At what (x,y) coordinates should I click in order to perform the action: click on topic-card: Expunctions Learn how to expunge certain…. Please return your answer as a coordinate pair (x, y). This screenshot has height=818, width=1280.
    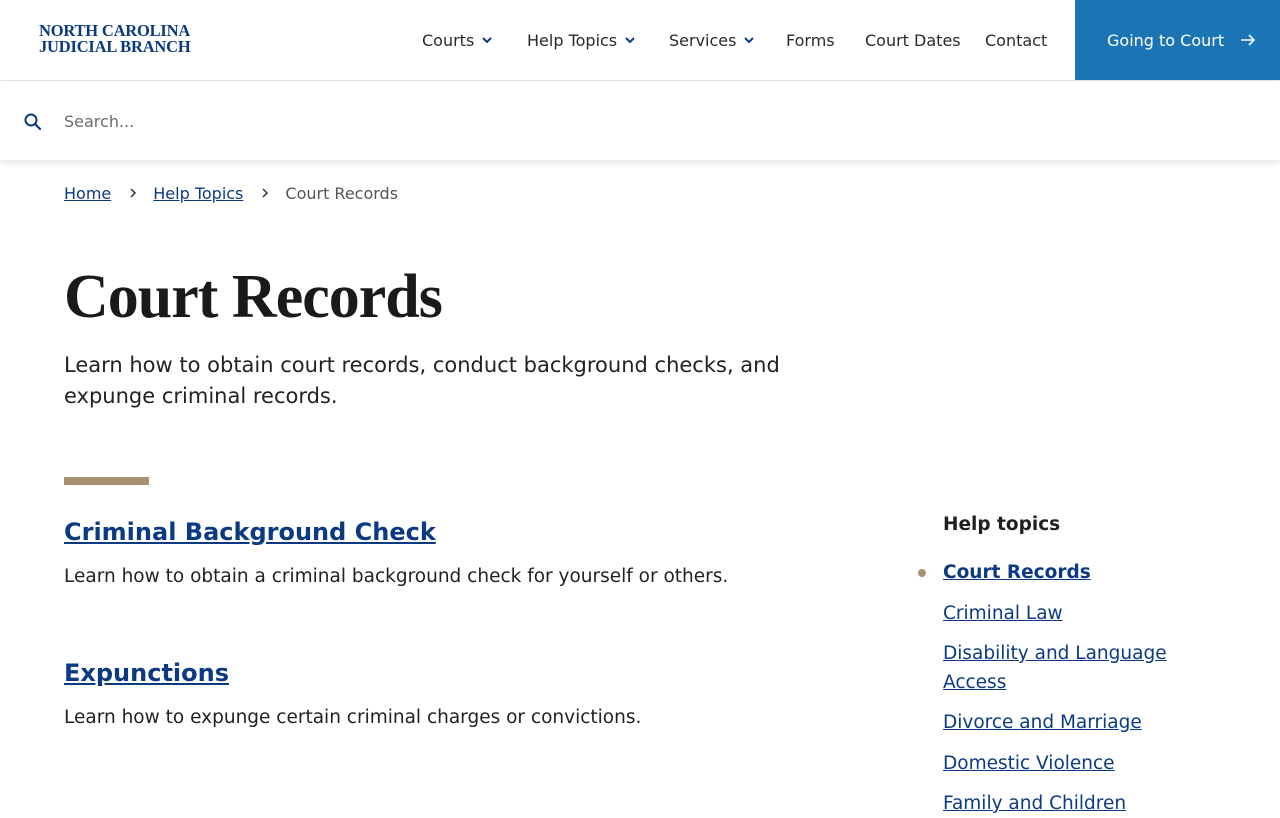
    Looking at the image, I should click on (454, 692).